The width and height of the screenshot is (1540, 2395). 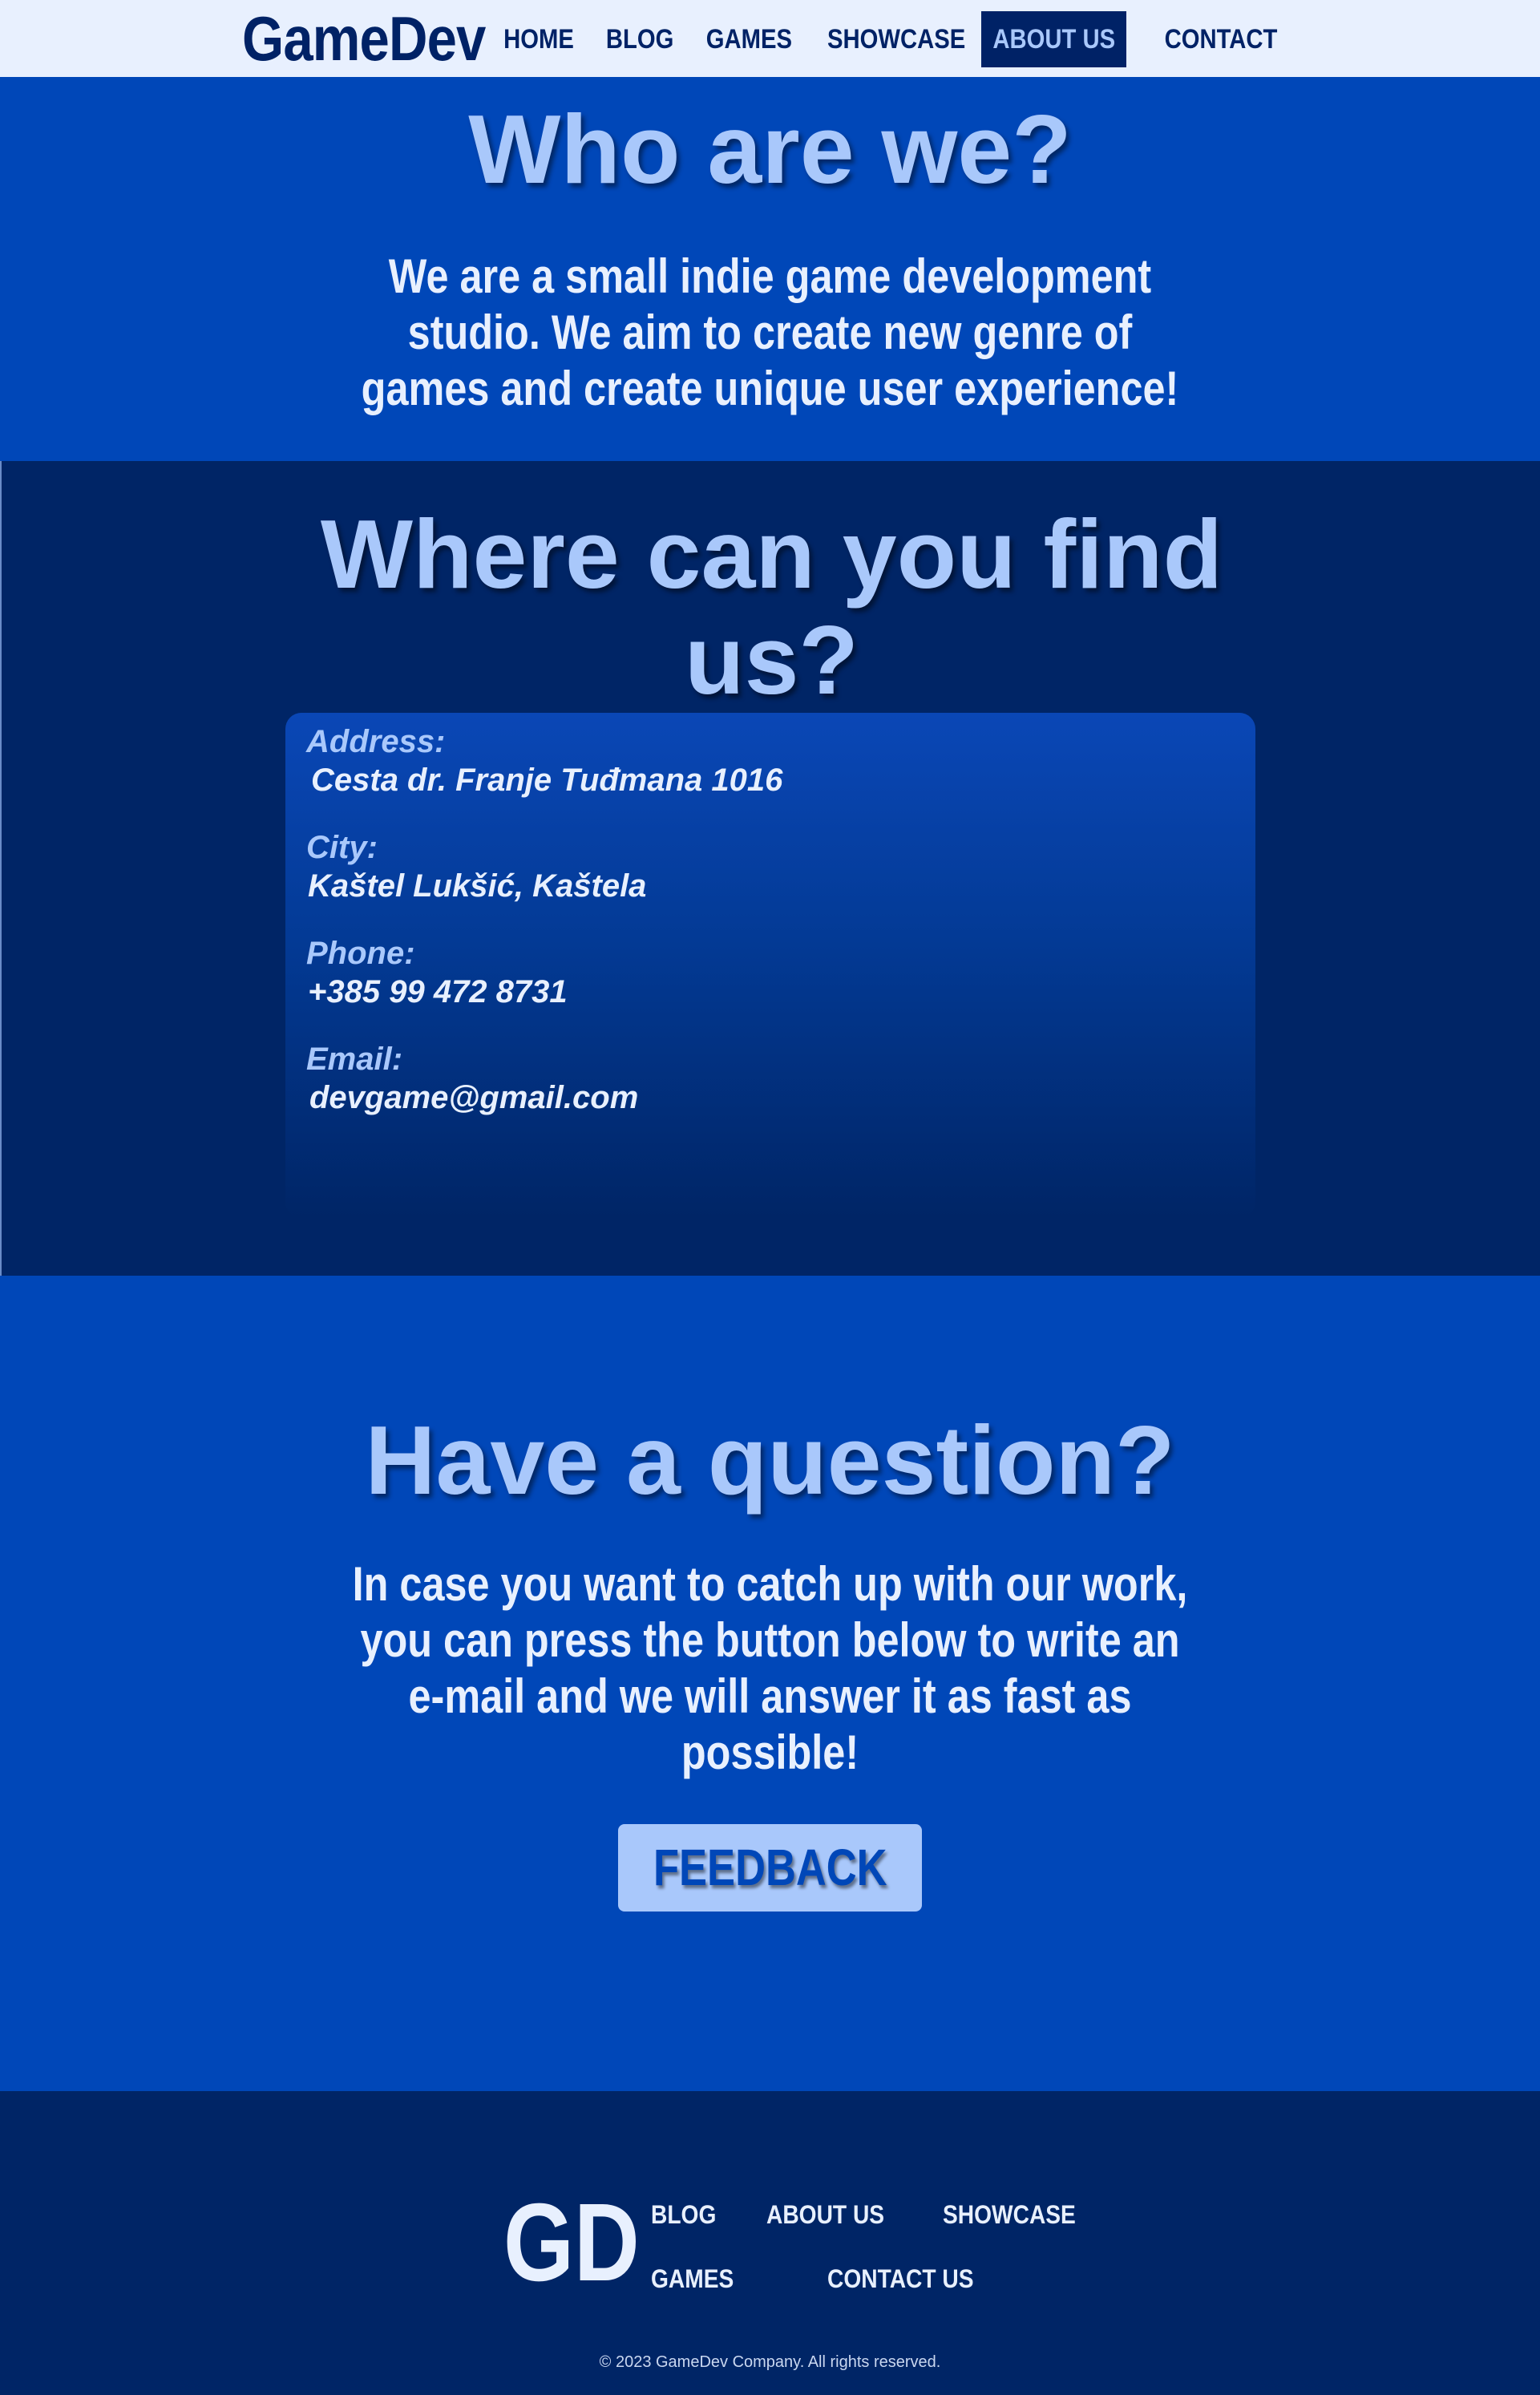 I want to click on email-label: Email:, so click(x=355, y=1059).